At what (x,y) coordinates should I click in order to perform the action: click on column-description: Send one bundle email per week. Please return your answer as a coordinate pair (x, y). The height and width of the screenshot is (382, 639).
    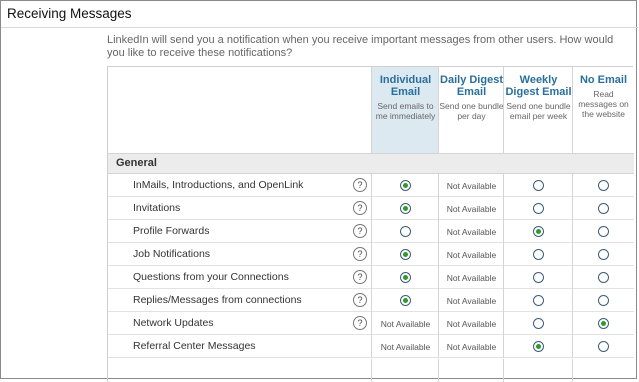
    Looking at the image, I should click on (538, 111).